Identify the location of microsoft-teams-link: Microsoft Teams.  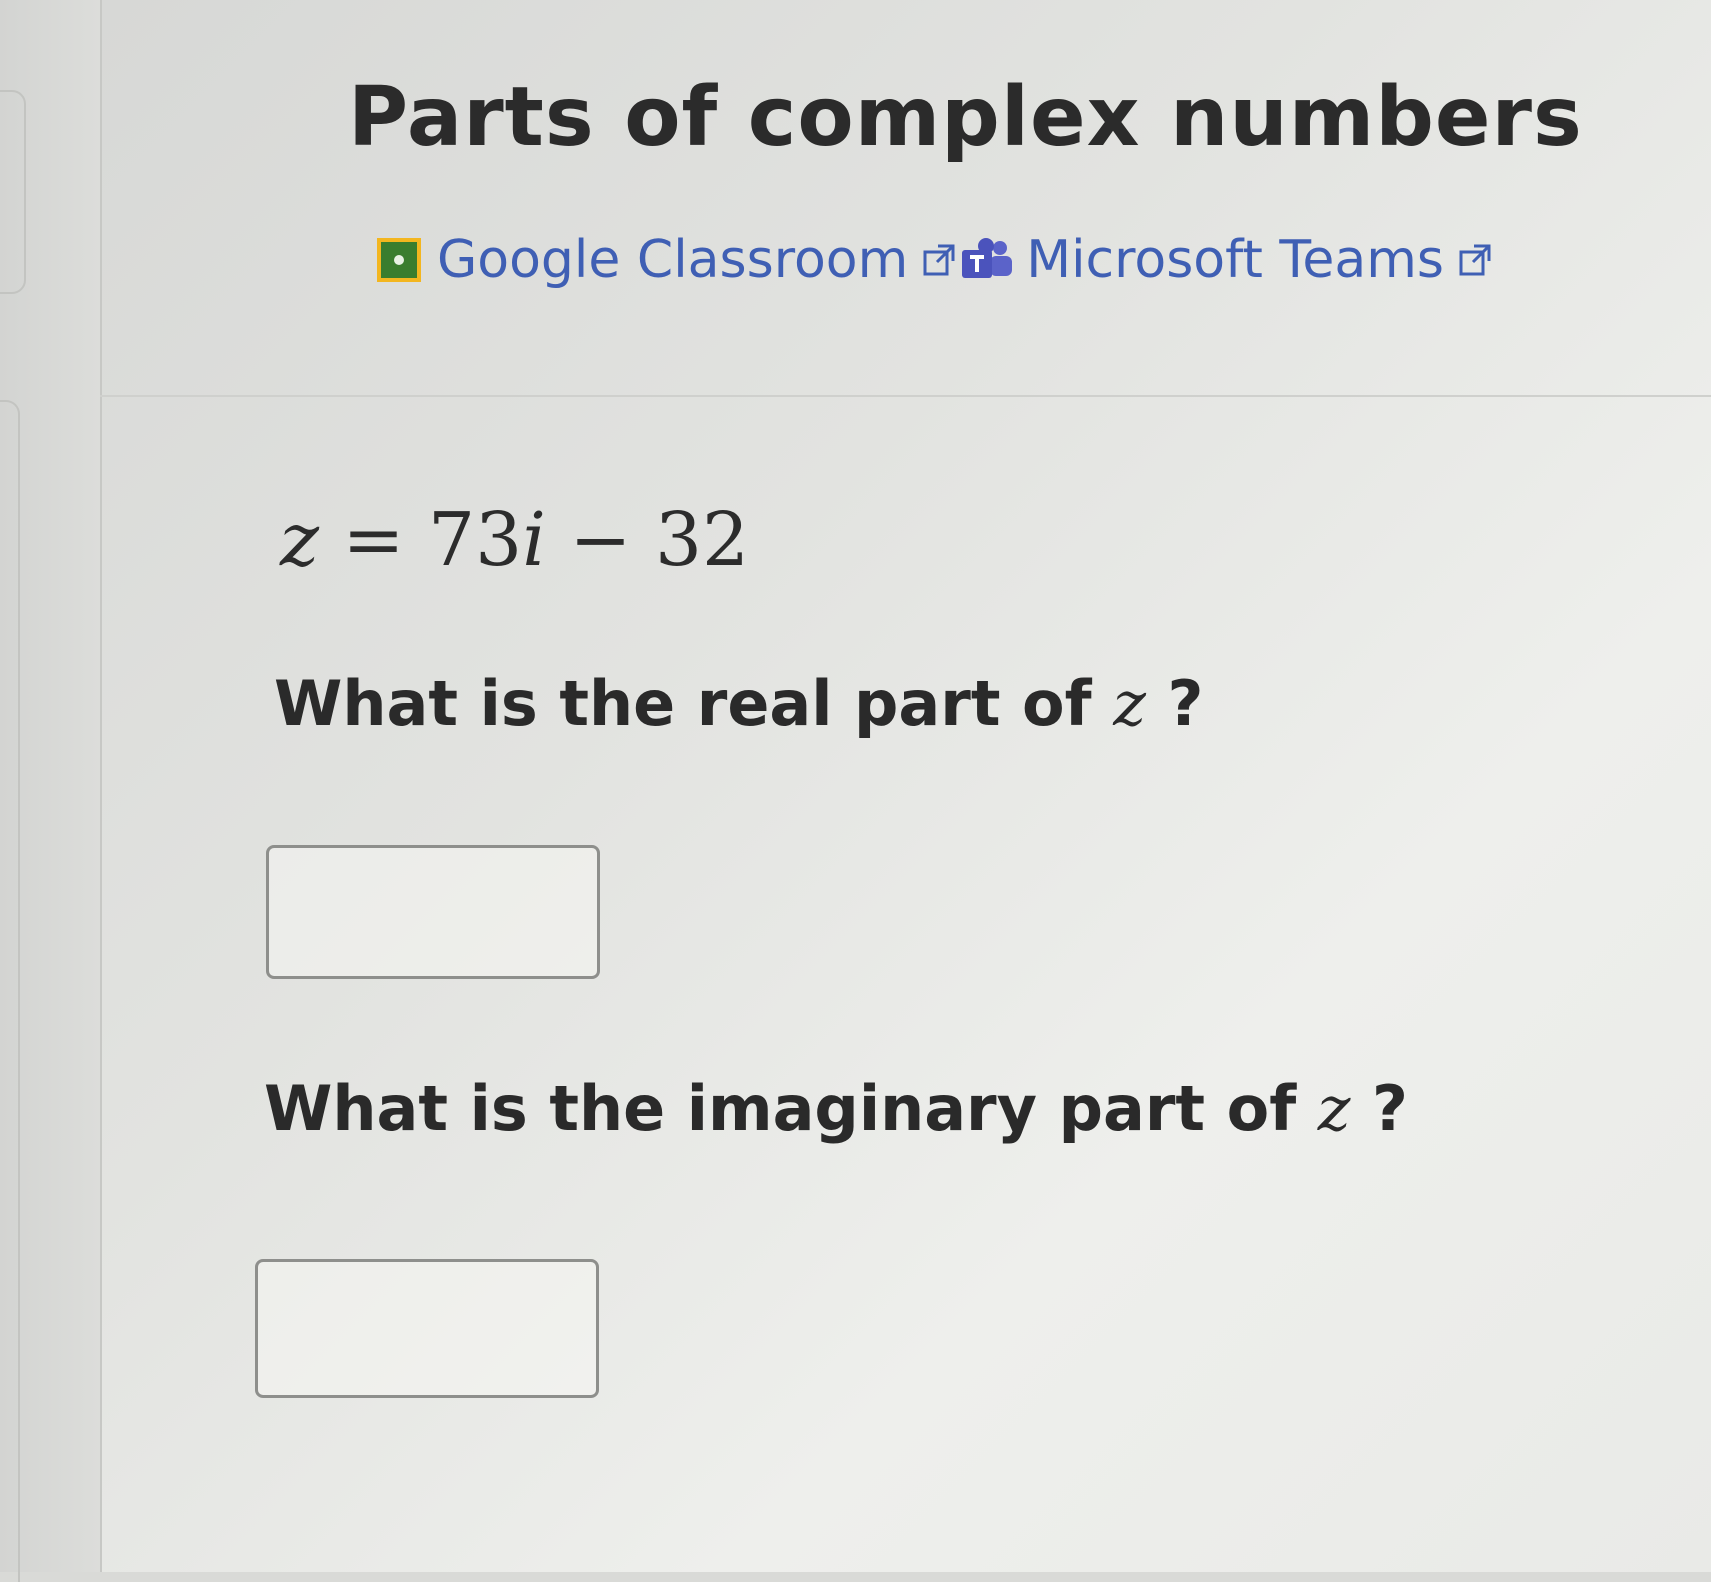
(1224, 260).